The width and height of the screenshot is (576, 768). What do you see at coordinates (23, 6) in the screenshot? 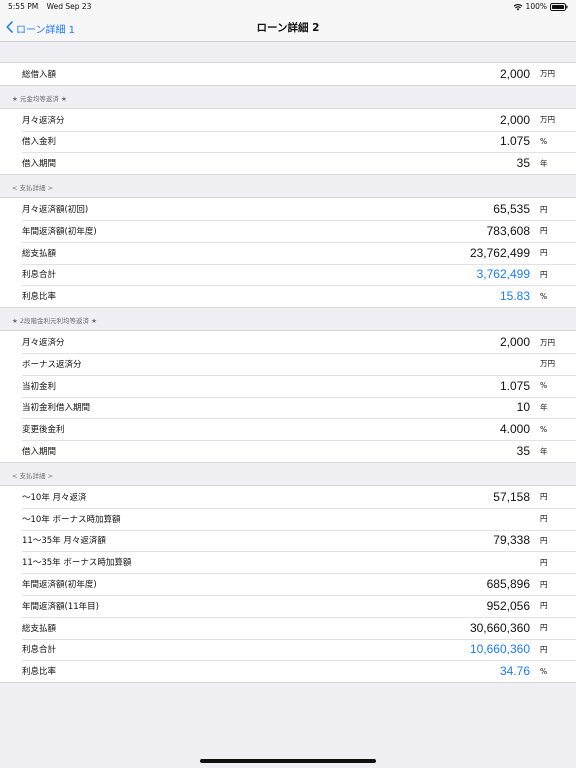
I see `status-time: 5:55 PM` at bounding box center [23, 6].